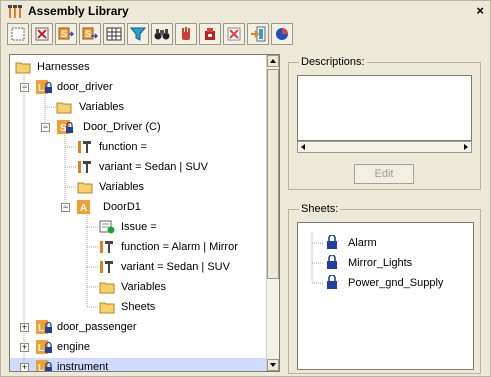  I want to click on copy-to-icon: S, so click(66, 33).